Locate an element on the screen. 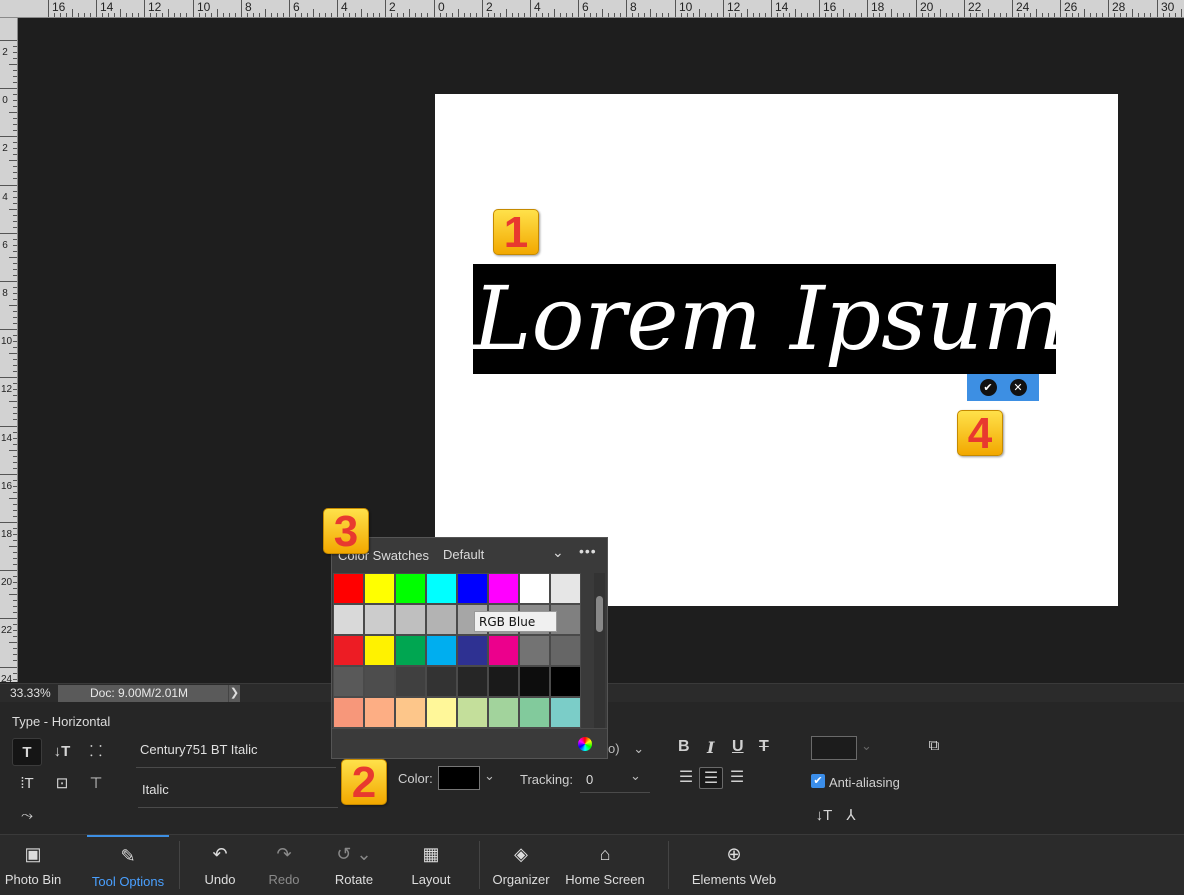 This screenshot has height=895, width=1184. align-left-icon: ☰ is located at coordinates (686, 778).